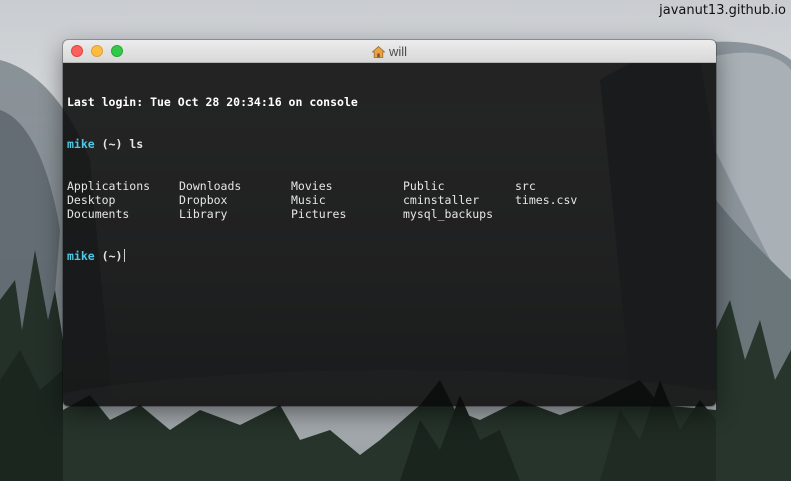  I want to click on window-title: will, so click(389, 52).